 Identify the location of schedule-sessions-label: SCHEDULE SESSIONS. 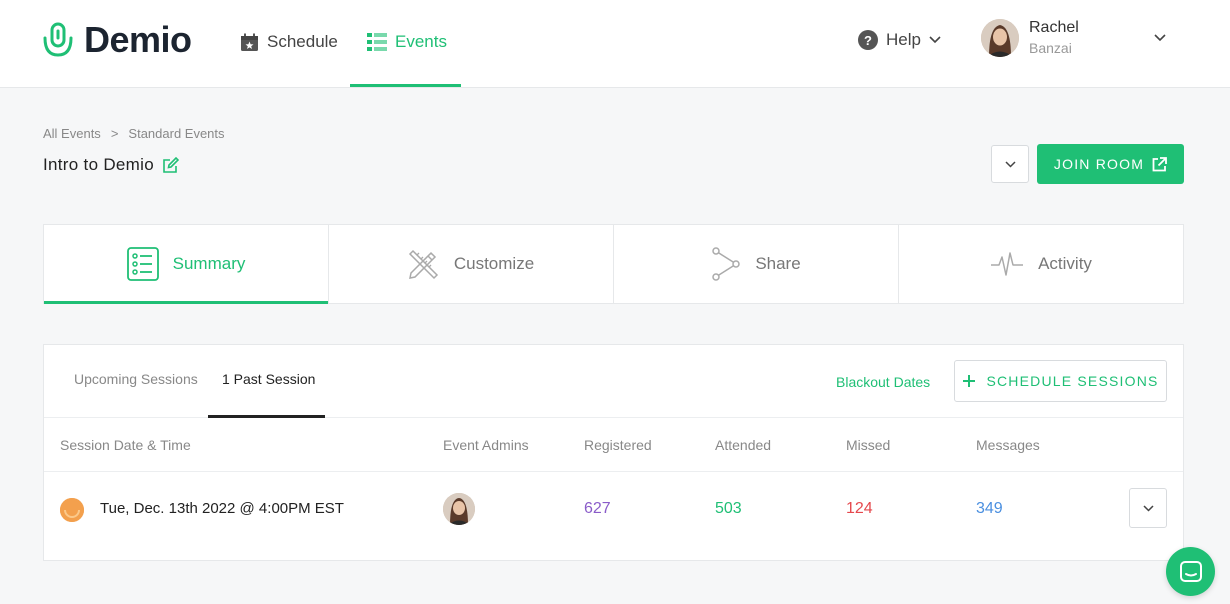
(1072, 381).